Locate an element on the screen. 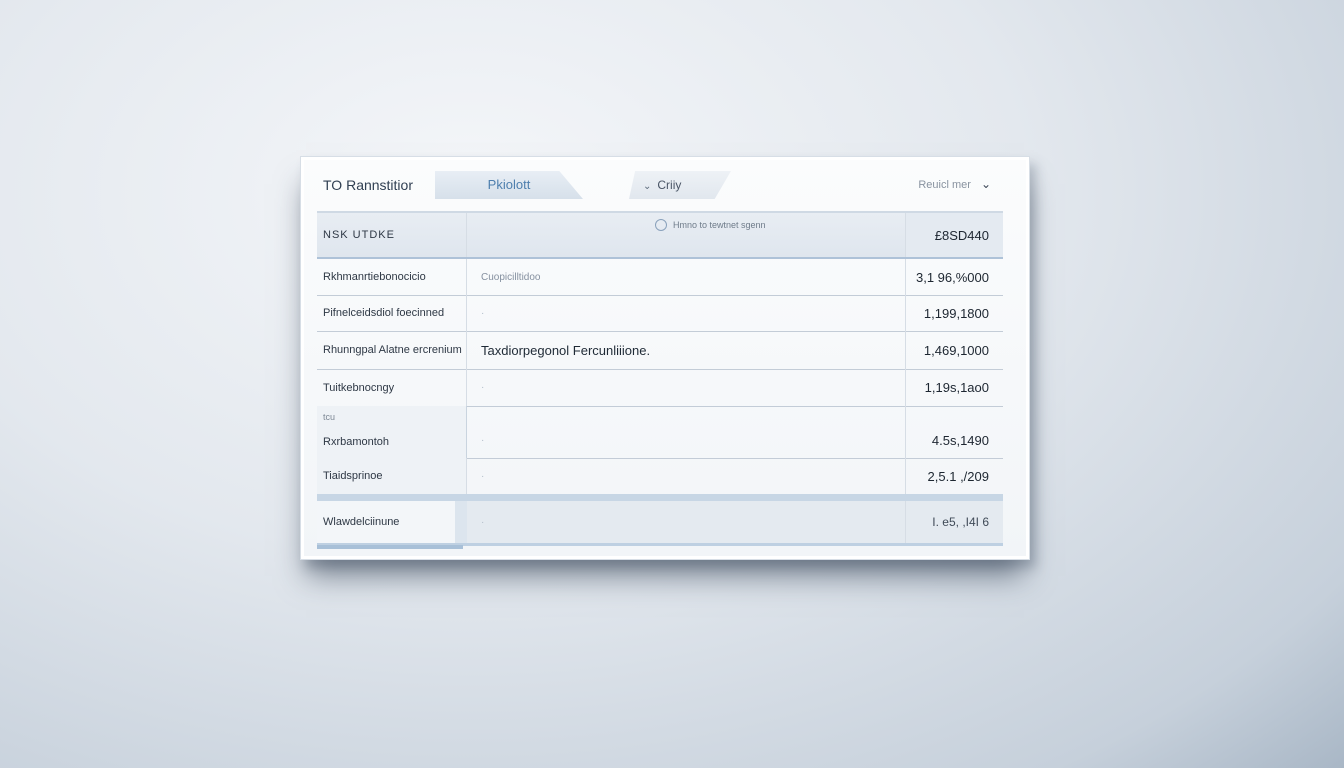 The width and height of the screenshot is (1344, 768). column-header-value: £8SD440 is located at coordinates (954, 235).